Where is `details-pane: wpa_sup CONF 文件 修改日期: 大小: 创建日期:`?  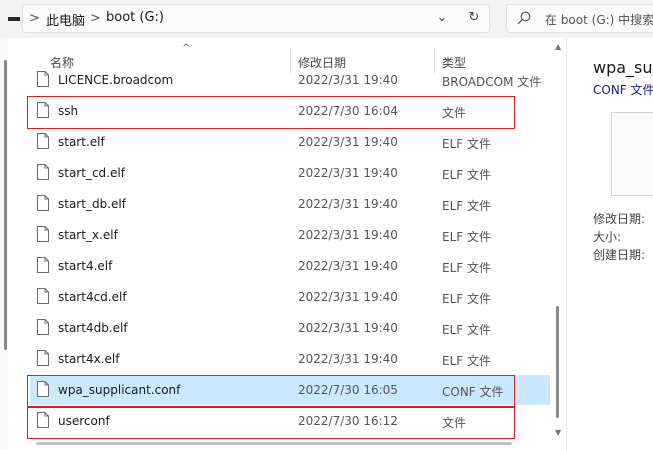 details-pane: wpa_sup CONF 文件 修改日期: 大小: 创建日期: is located at coordinates (609, 244).